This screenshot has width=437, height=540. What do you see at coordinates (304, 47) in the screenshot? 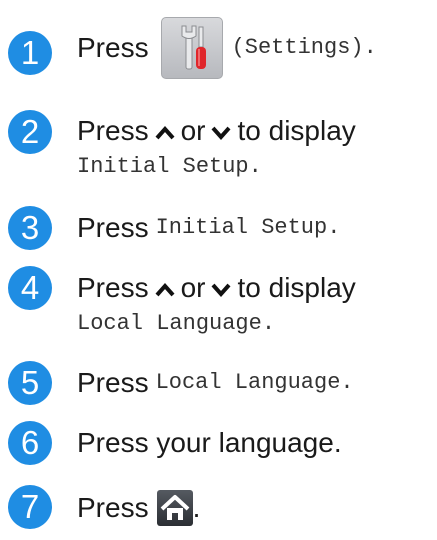
I see `step-target: (Settings).` at bounding box center [304, 47].